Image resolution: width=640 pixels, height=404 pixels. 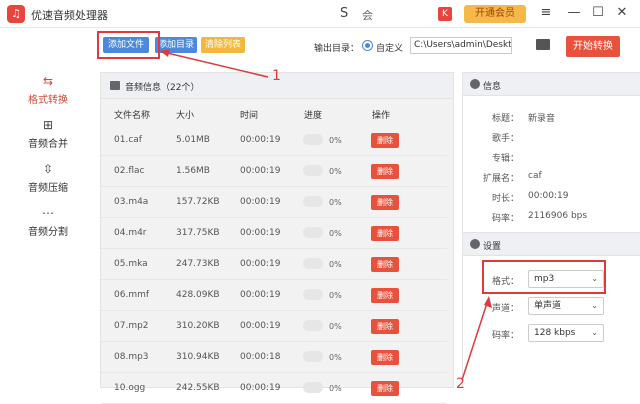 I want to click on maximize-icon: ☐, so click(x=598, y=12).